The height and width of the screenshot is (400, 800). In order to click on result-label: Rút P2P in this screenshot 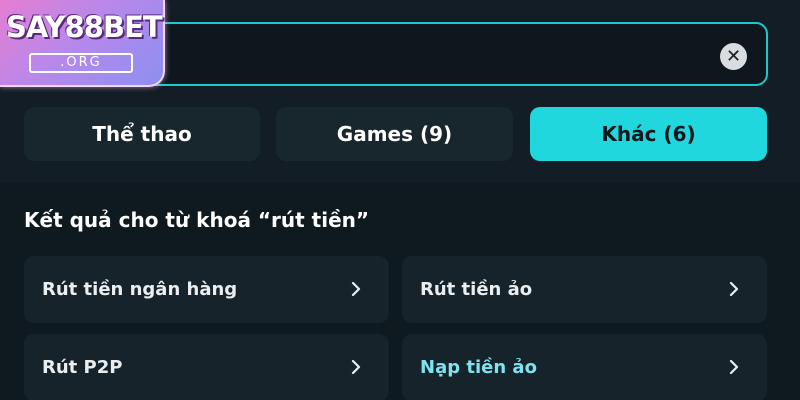, I will do `click(82, 367)`.